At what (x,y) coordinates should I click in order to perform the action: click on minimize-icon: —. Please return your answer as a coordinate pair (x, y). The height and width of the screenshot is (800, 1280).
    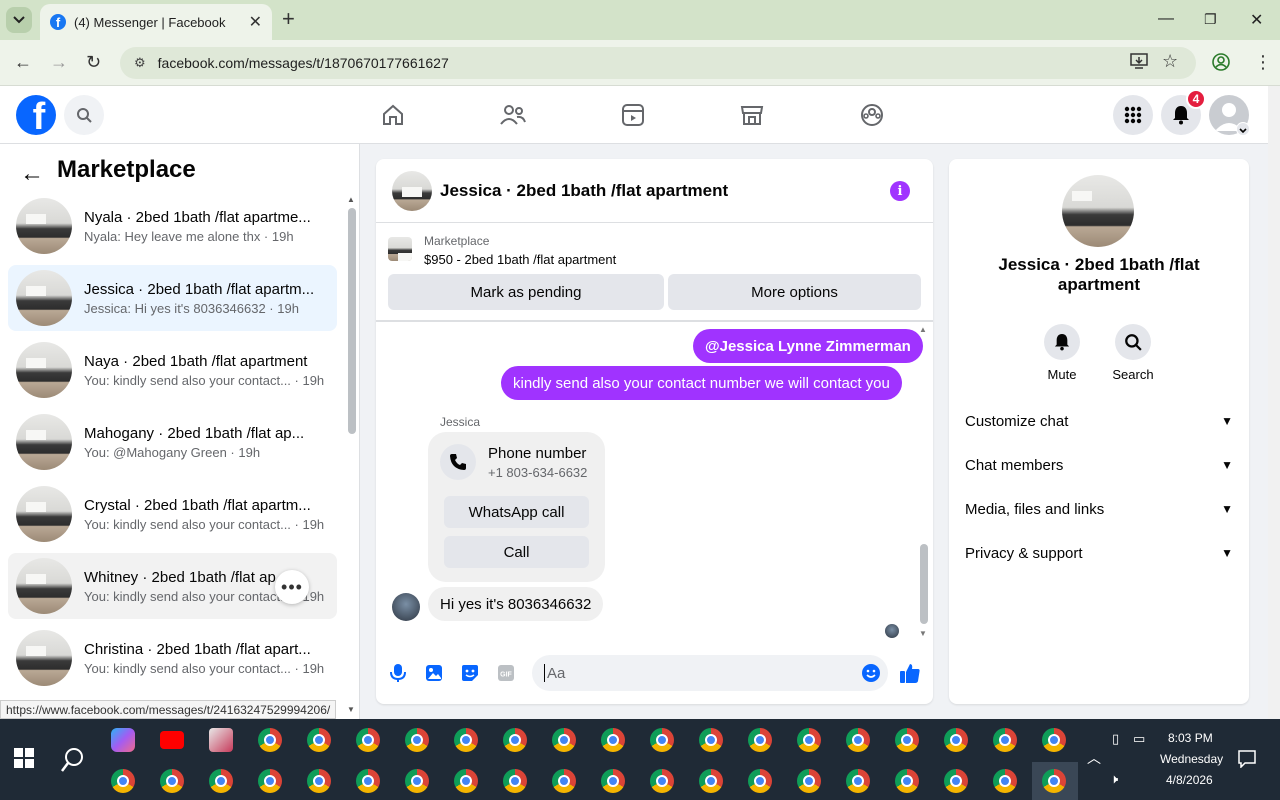
    Looking at the image, I should click on (1166, 19).